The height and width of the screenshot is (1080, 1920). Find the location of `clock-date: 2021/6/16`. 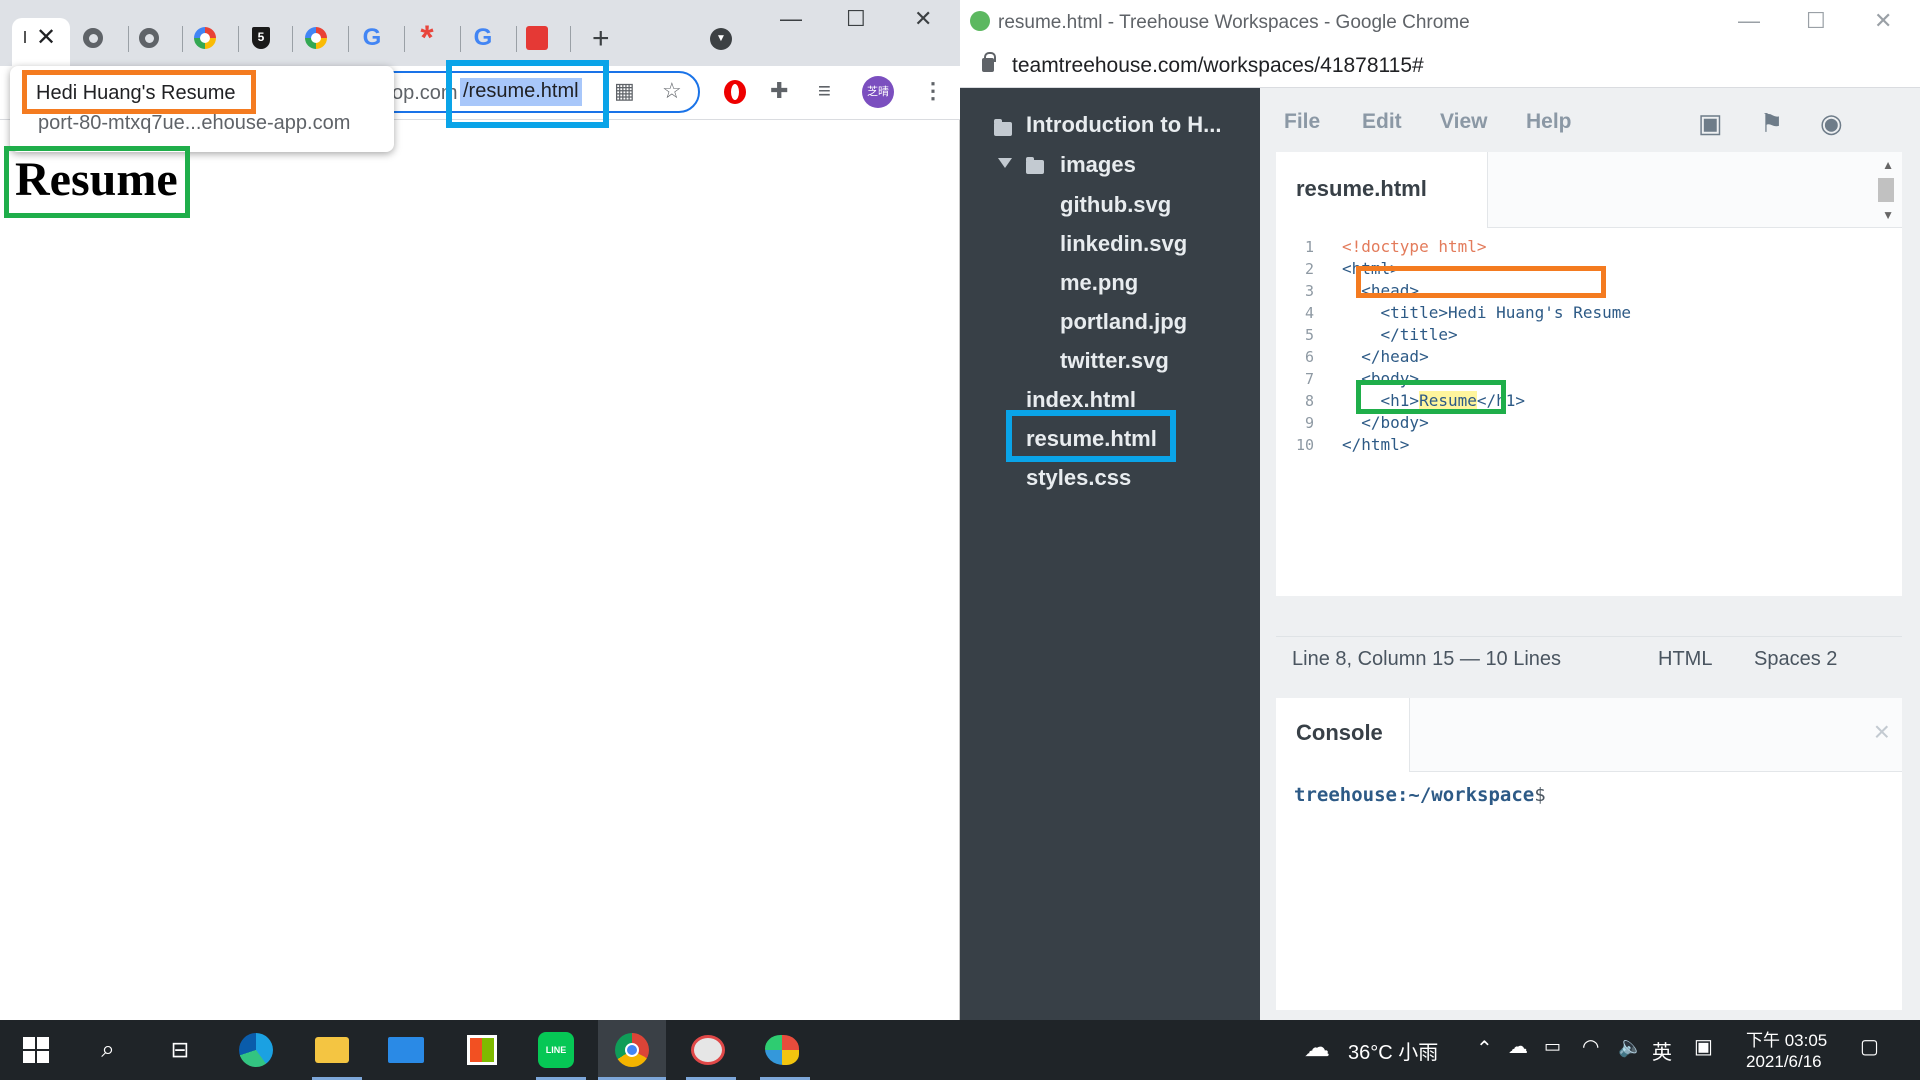

clock-date: 2021/6/16 is located at coordinates (1784, 1062).